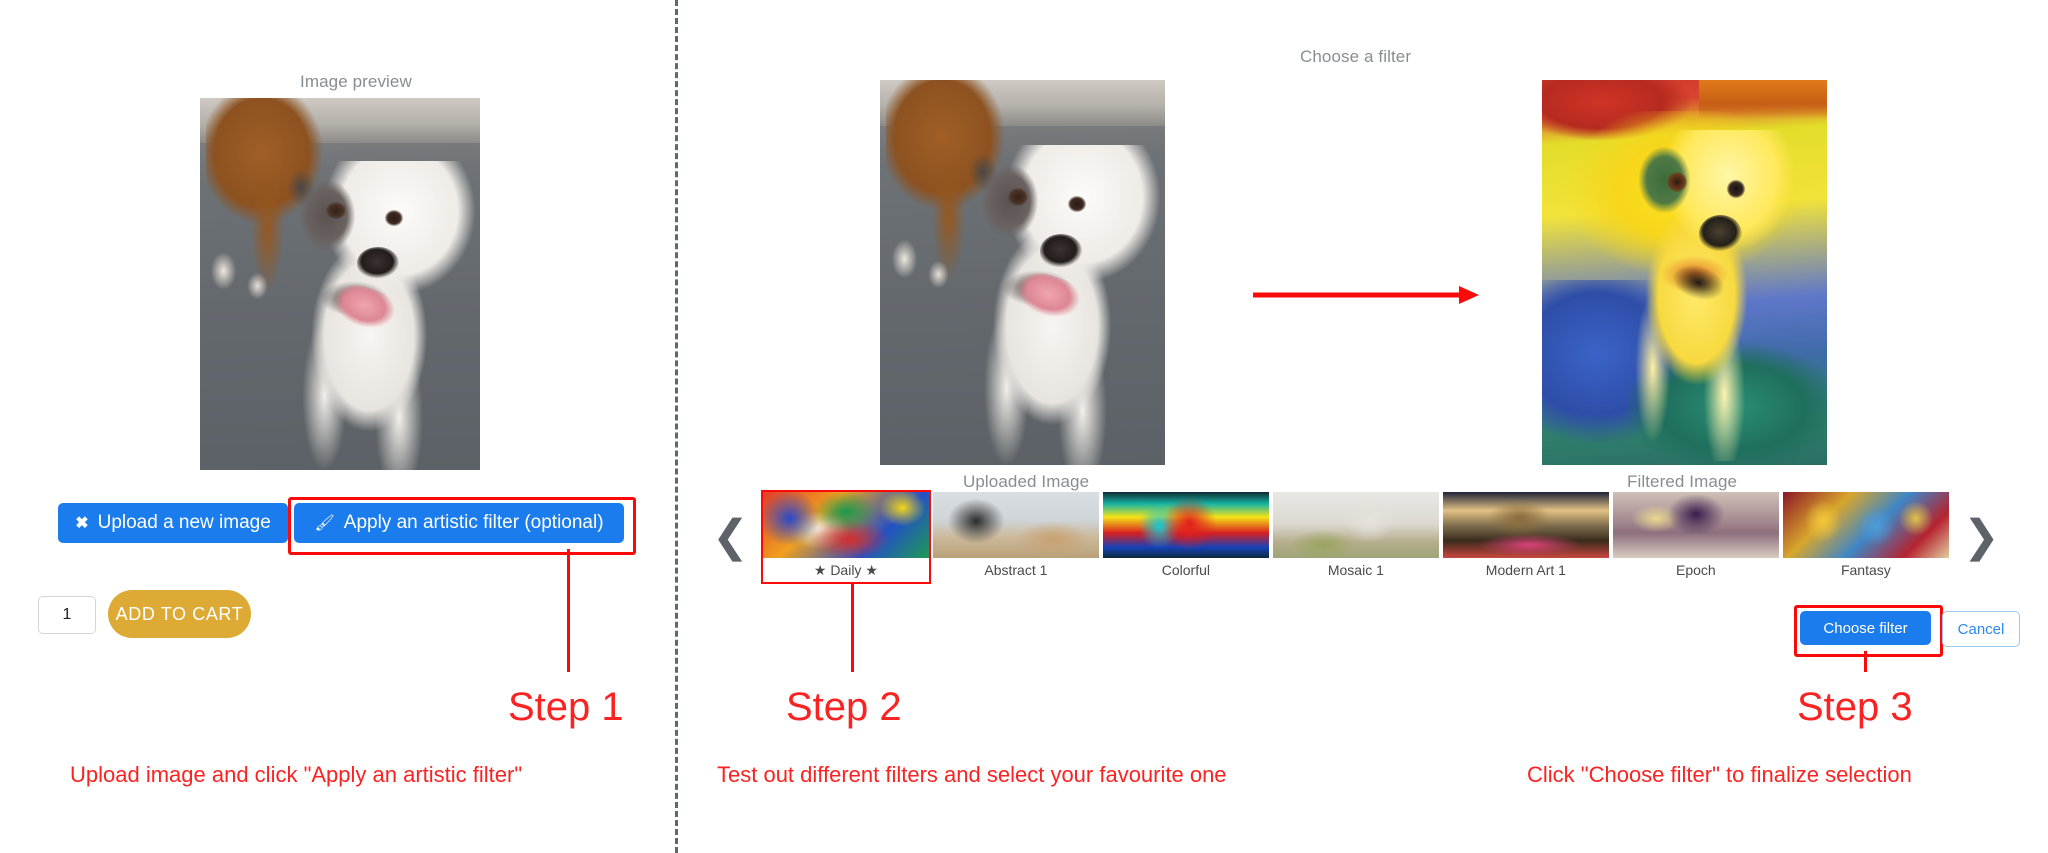 This screenshot has width=2048, height=853. I want to click on choose-filter-button: Choose filter, so click(1865, 628).